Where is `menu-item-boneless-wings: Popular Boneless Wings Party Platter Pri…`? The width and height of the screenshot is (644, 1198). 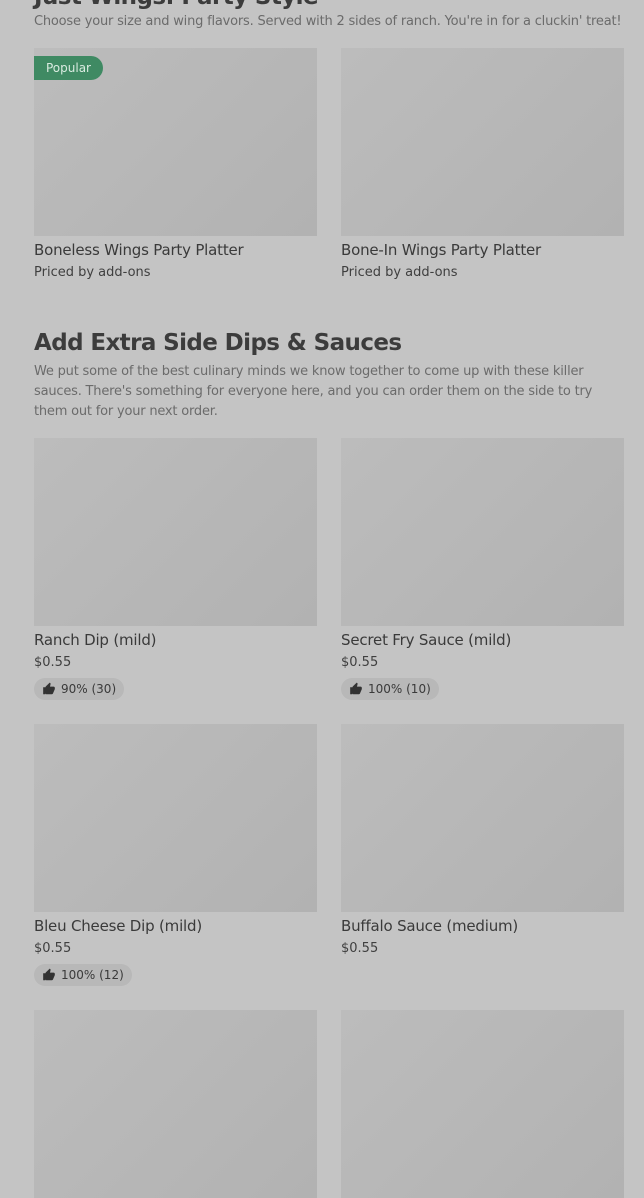 menu-item-boneless-wings: Popular Boneless Wings Party Platter Pri… is located at coordinates (175, 168).